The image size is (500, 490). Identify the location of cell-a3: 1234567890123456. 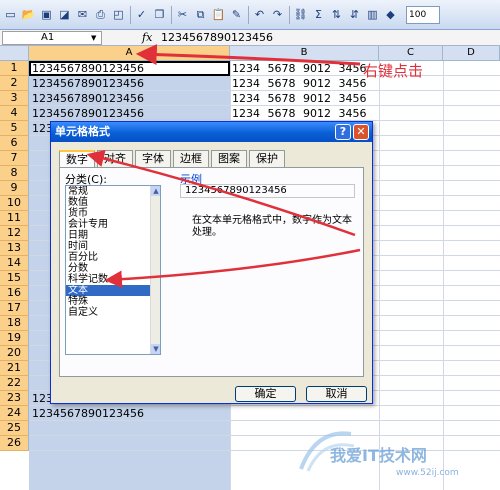
(88, 98).